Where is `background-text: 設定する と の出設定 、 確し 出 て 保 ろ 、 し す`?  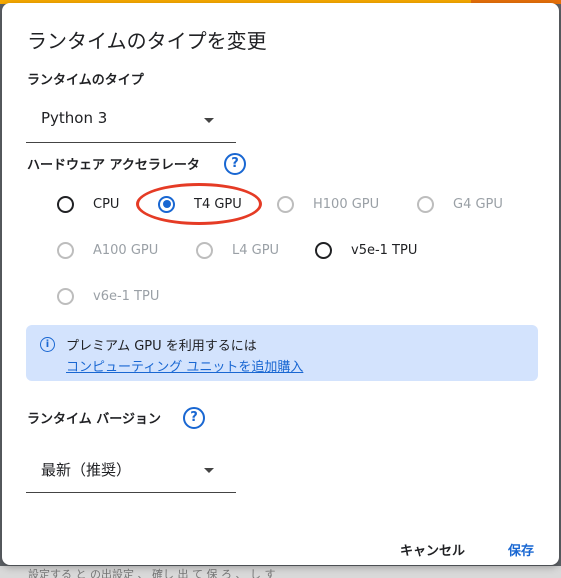 background-text: 設定する と の出設定 、 確し 出 て 保 ろ 、 し す is located at coordinates (152, 573).